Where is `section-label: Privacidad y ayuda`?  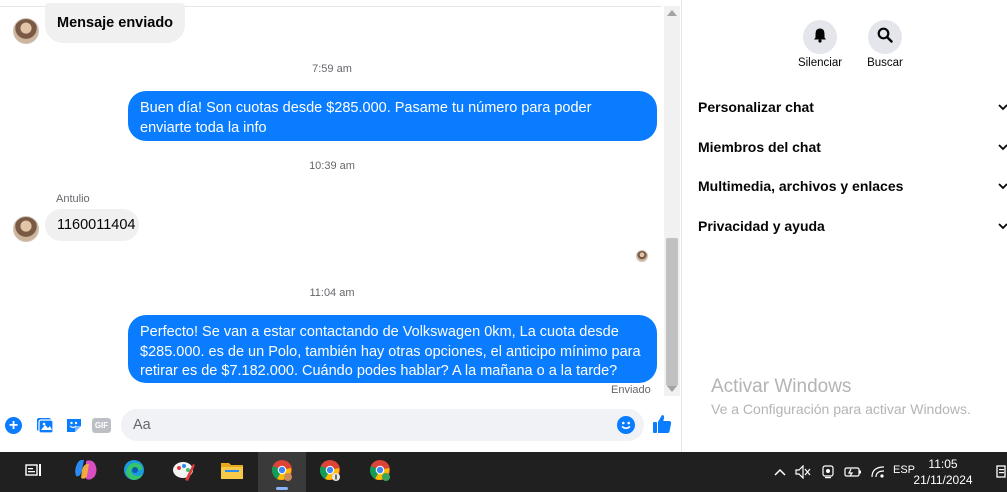
section-label: Privacidad y ayuda is located at coordinates (761, 226).